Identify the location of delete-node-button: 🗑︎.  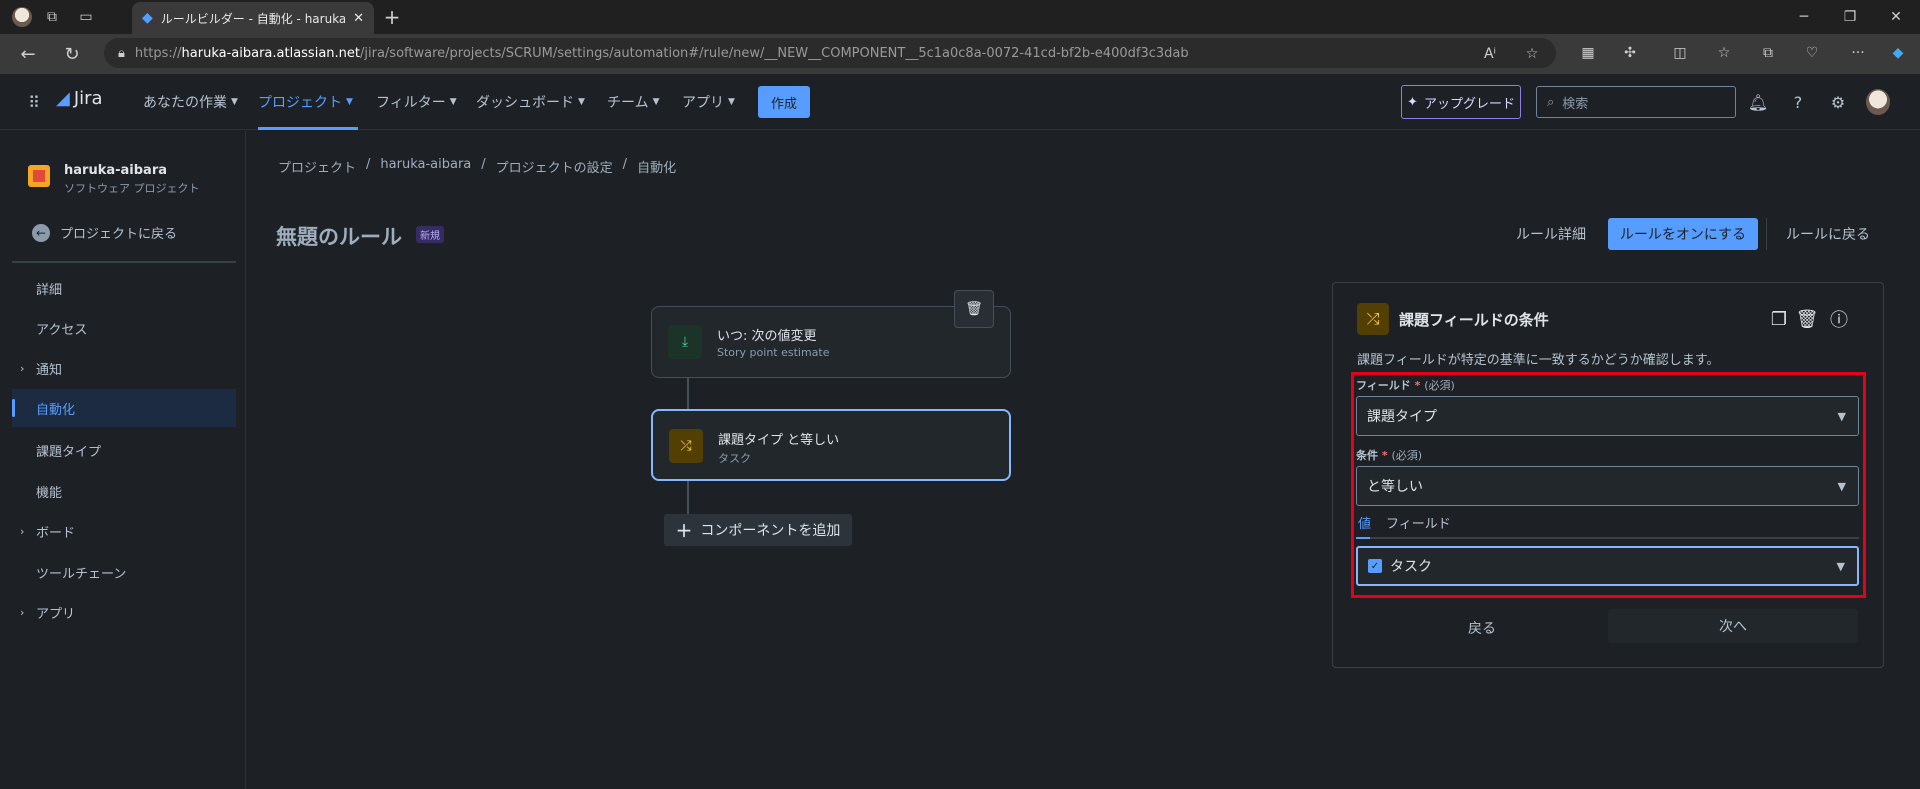
(974, 309).